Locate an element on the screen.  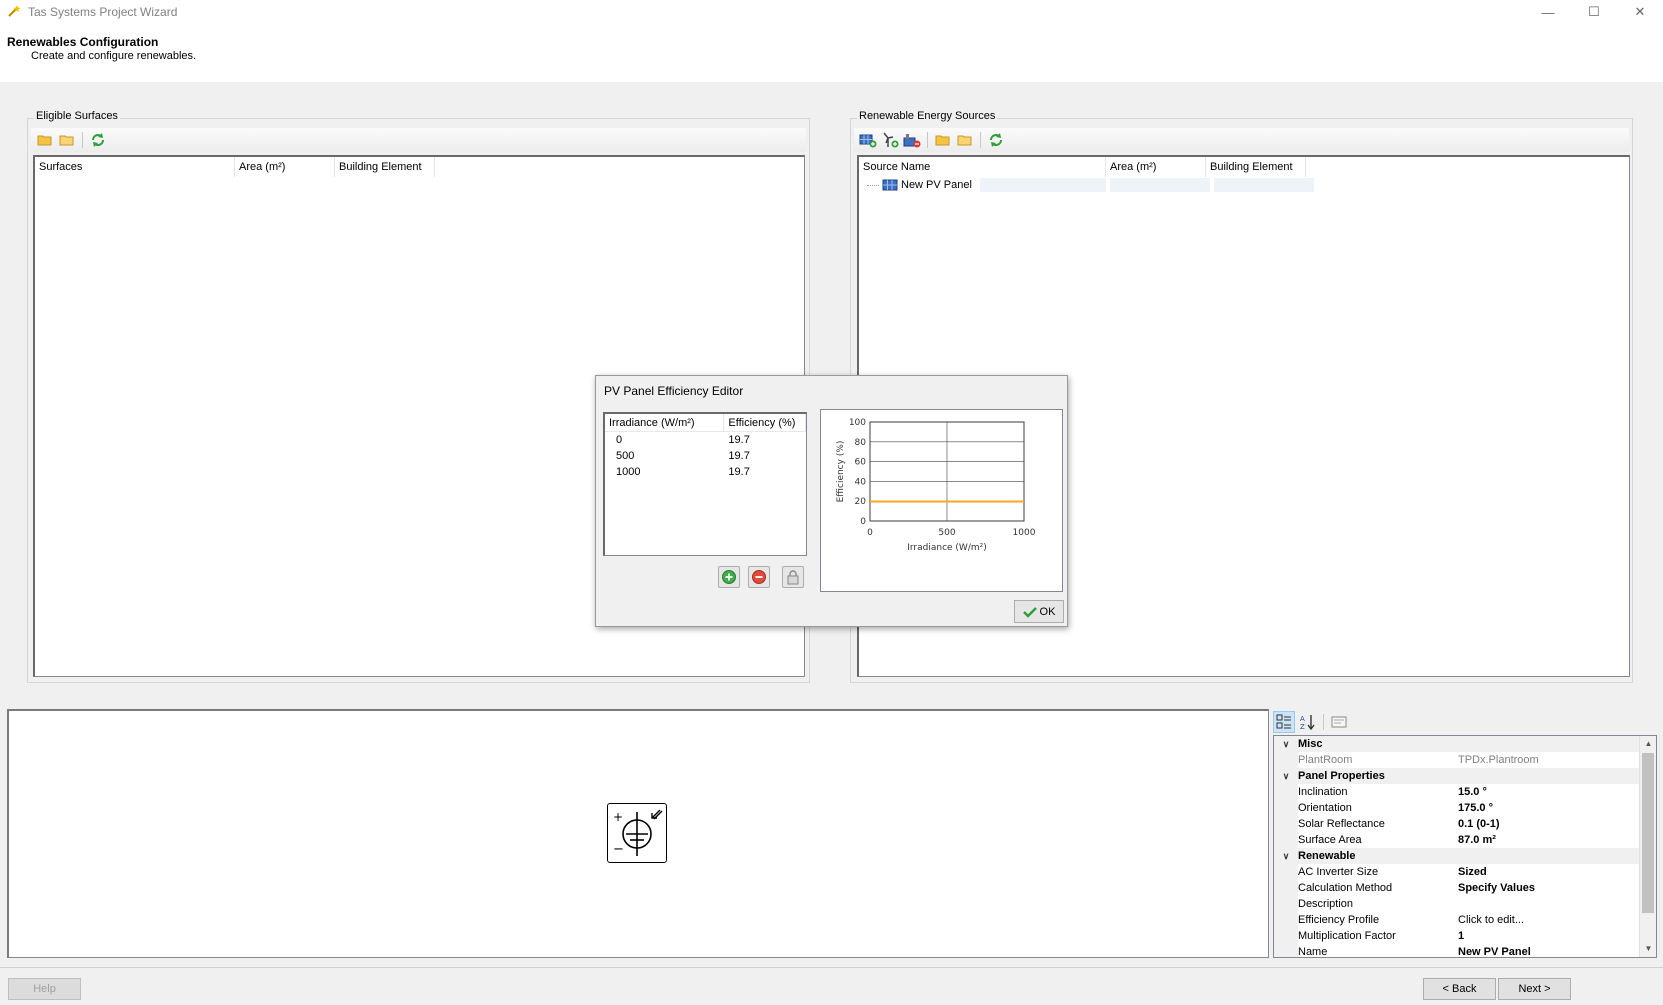
y-tick-label: 0 is located at coordinates (863, 522).